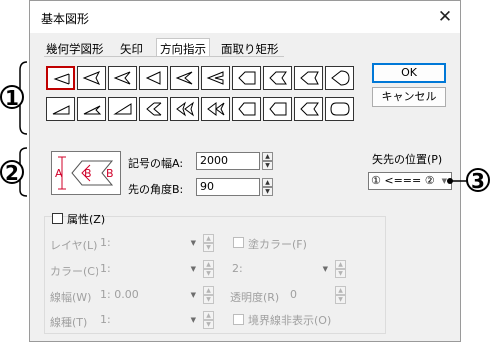 The width and height of the screenshot is (490, 342). I want to click on tab-direction: 方向指示, so click(183, 47).